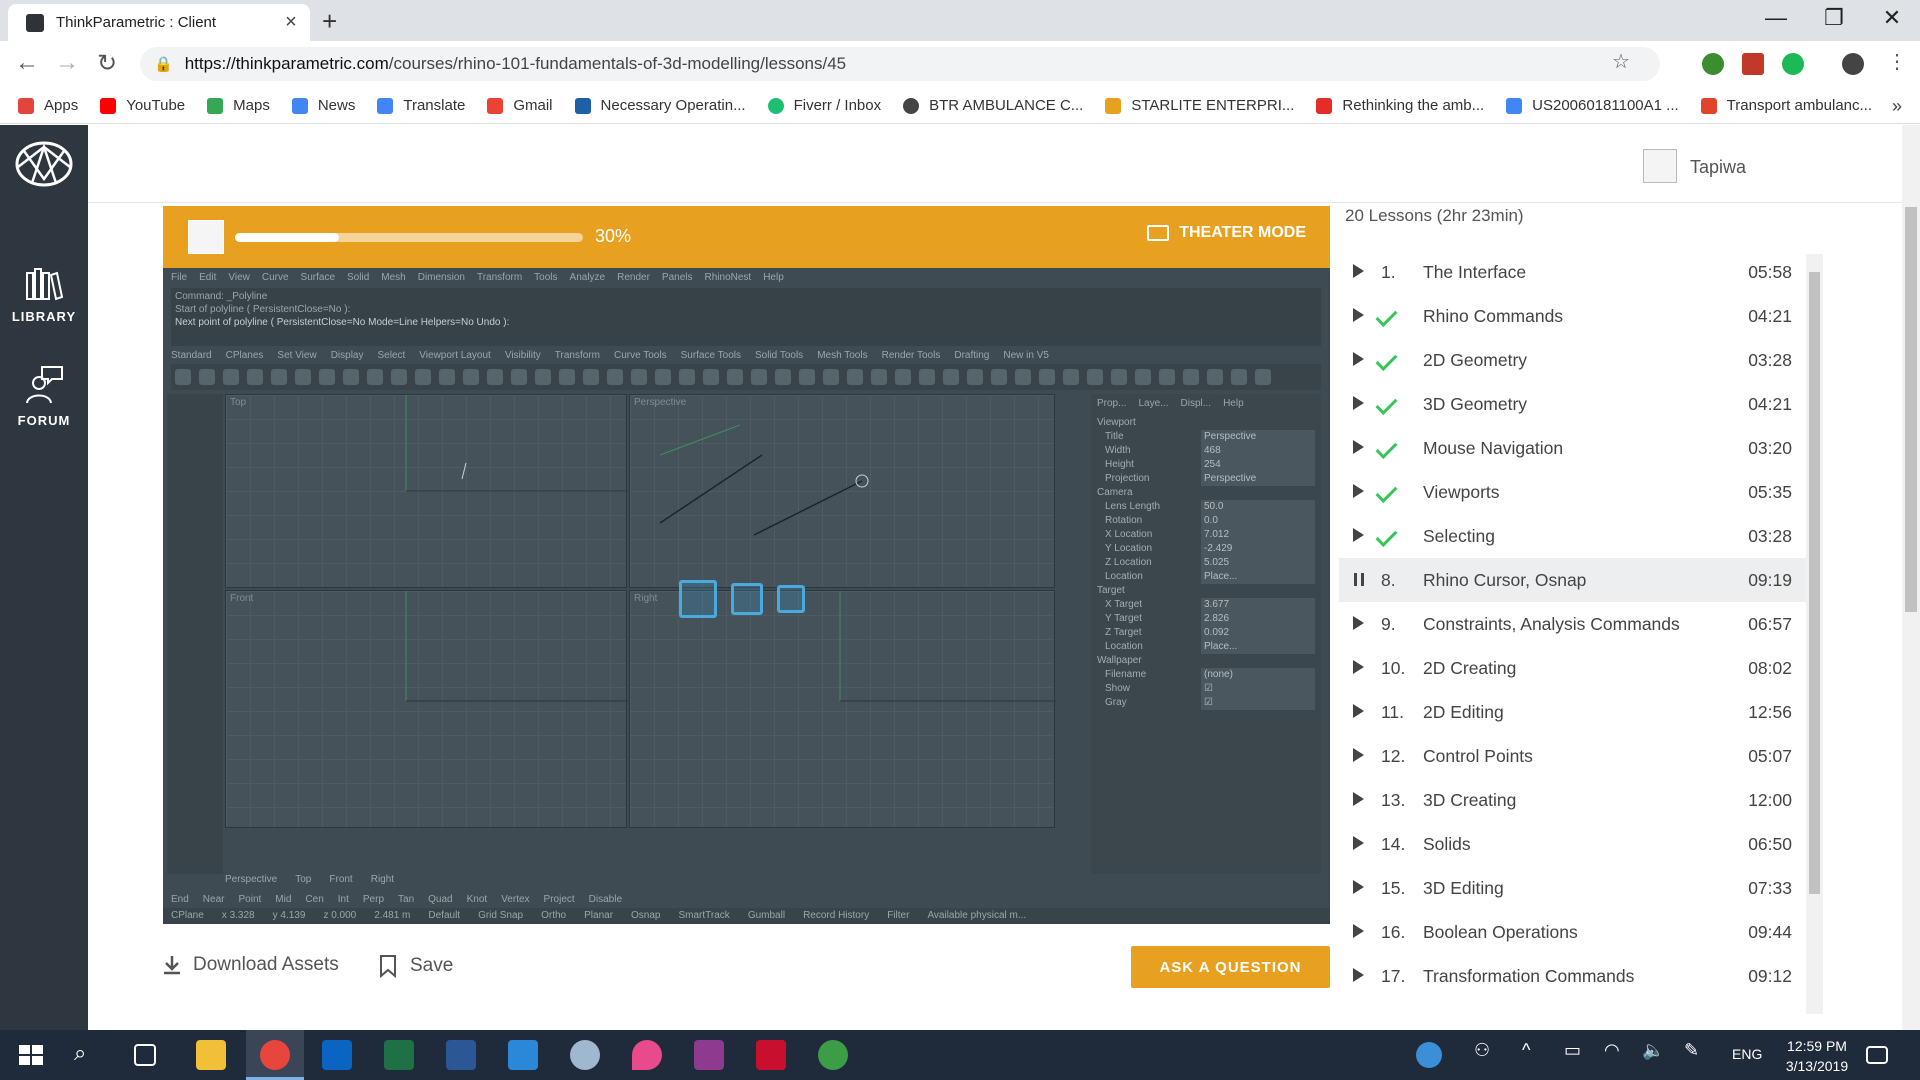 This screenshot has width=1920, height=1080. I want to click on lesson-item: 15. 3D Editing 07:33, so click(1572, 888).